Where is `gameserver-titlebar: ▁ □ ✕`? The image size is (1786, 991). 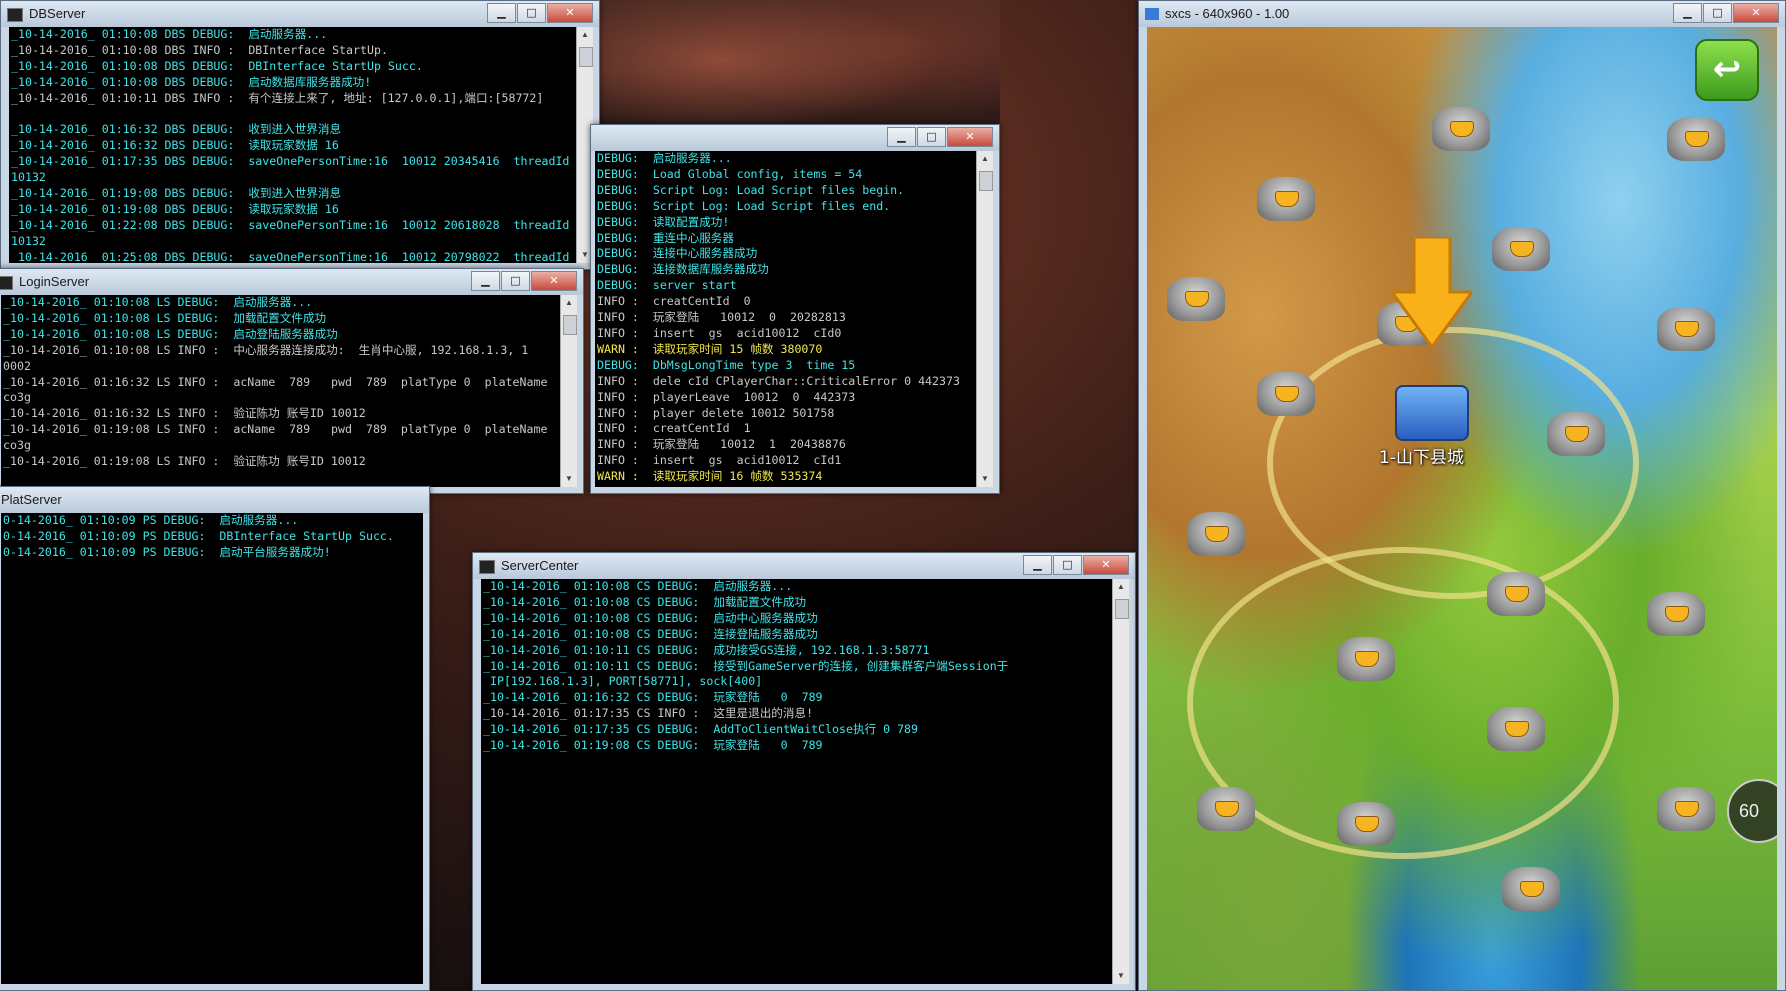
gameserver-titlebar: ▁ □ ✕ is located at coordinates (795, 138).